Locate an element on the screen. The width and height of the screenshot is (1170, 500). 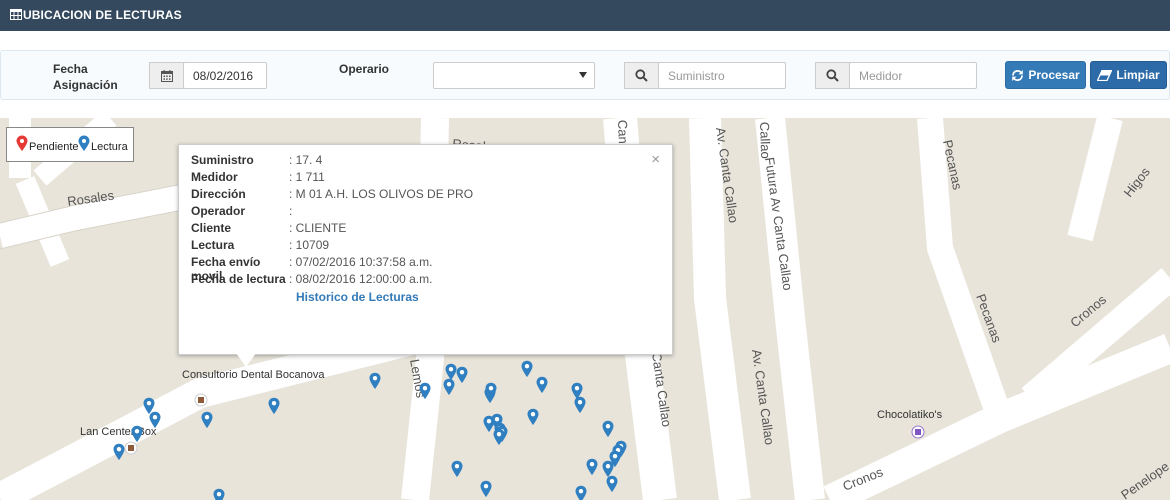
street-label: Higos is located at coordinates (1137, 182).